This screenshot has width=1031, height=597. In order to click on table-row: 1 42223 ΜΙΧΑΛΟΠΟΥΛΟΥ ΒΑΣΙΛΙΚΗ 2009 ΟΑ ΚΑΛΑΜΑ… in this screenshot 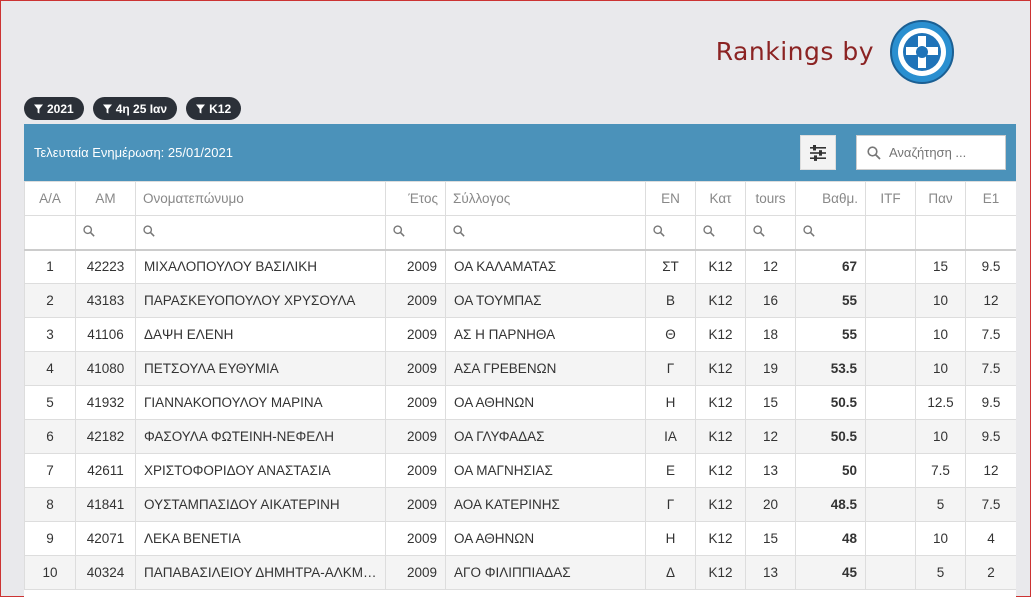, I will do `click(520, 266)`.